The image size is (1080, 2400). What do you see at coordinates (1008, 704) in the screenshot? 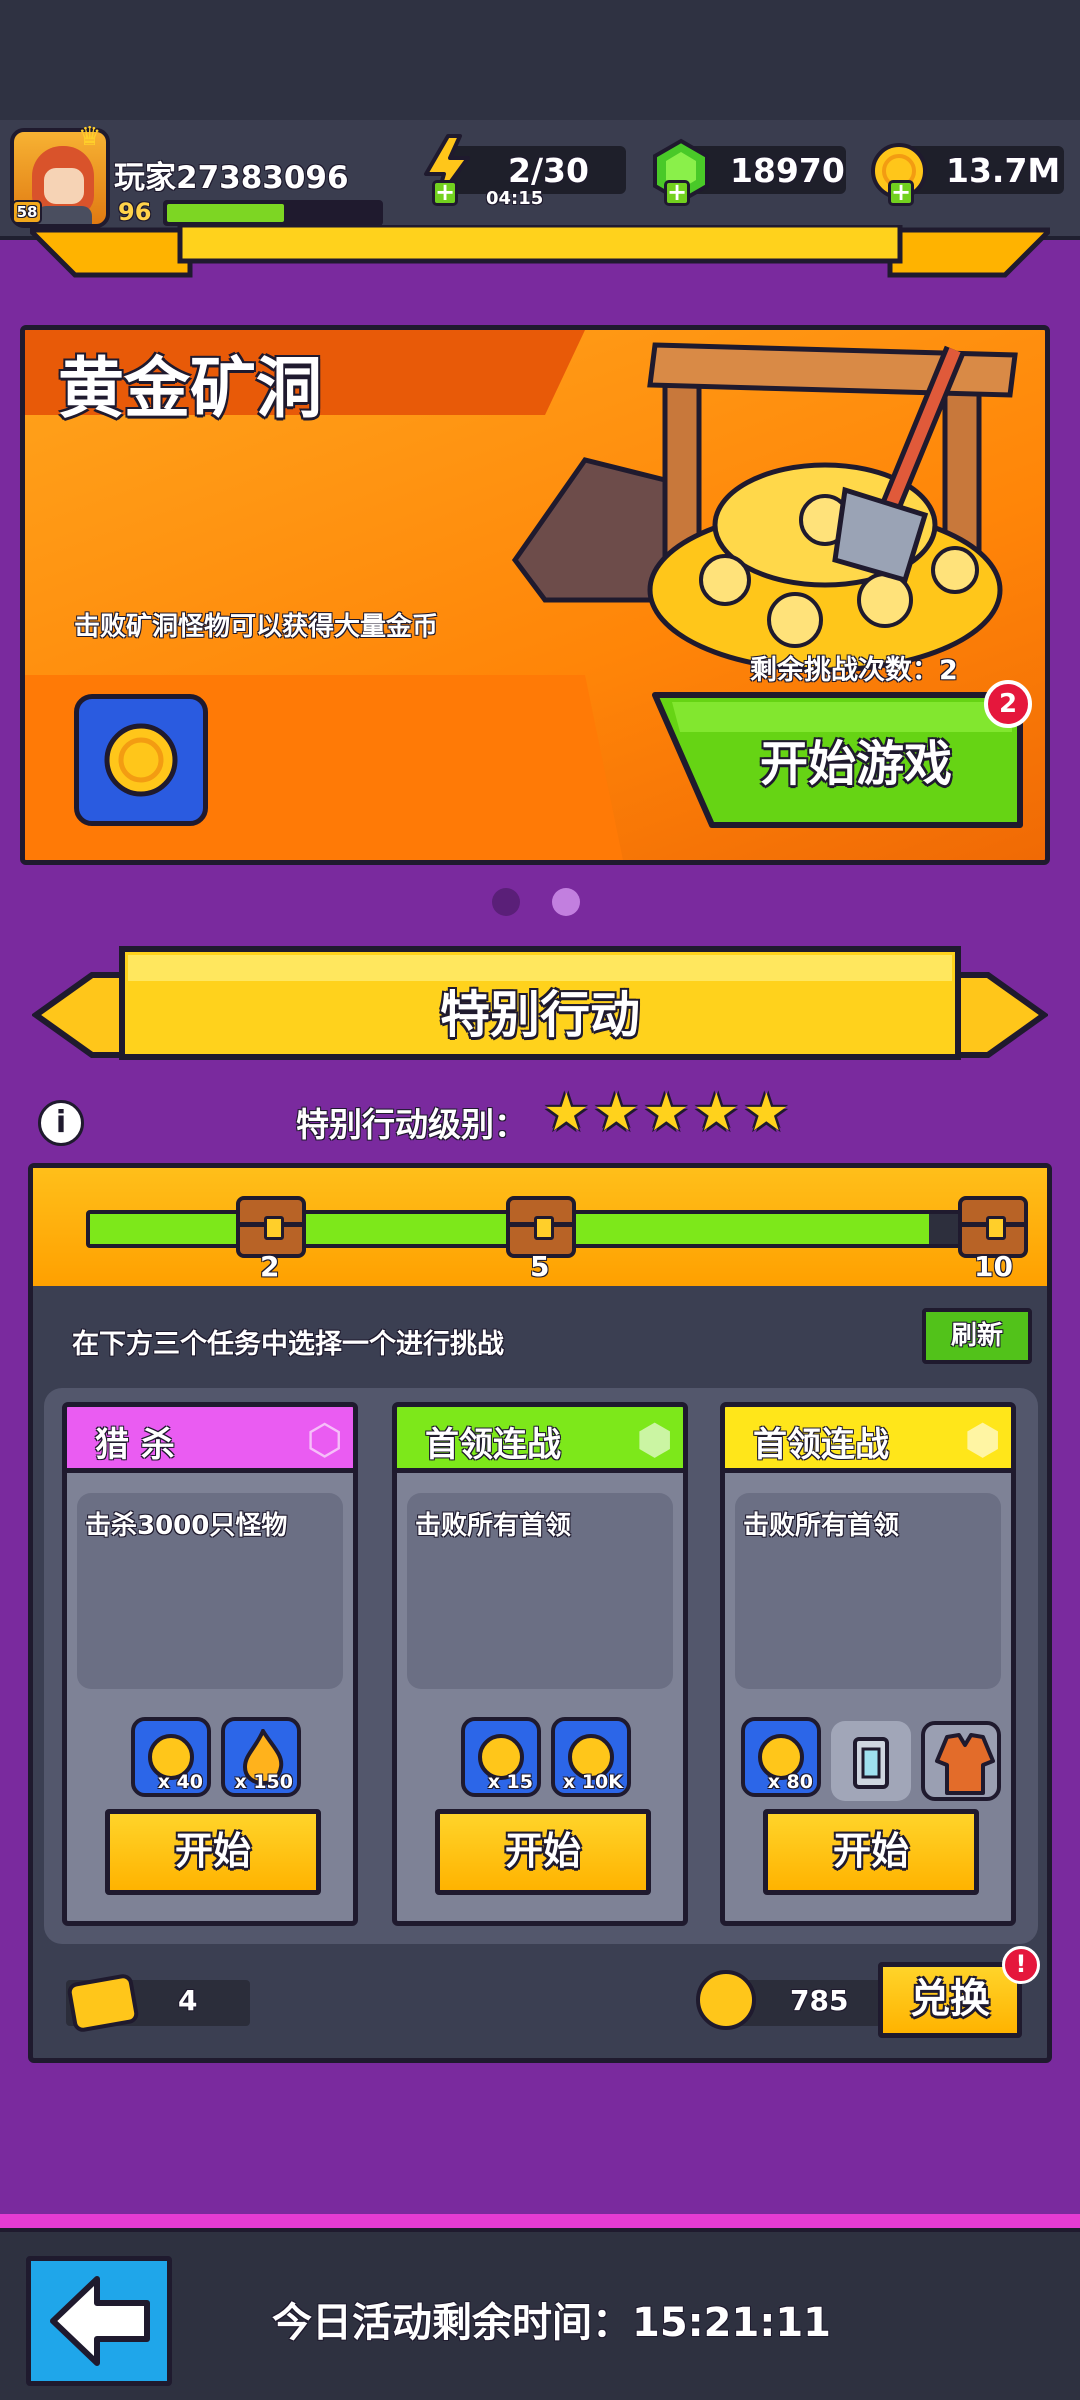
I see `event-notification-badge: 2` at bounding box center [1008, 704].